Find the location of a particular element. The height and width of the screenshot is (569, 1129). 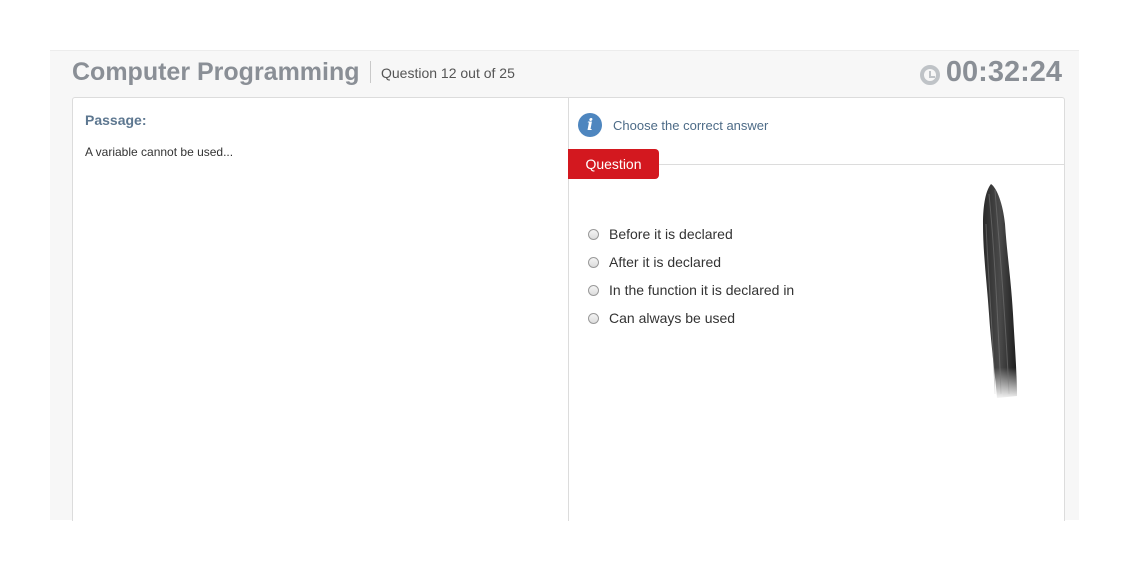

tab-question: Question is located at coordinates (613, 164).